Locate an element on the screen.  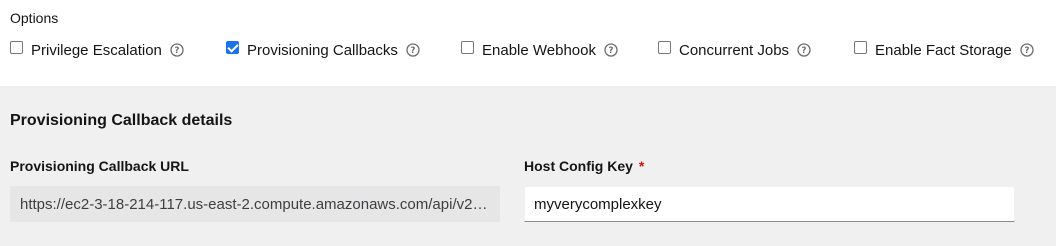
option-enable-fact-storage: Enable Fact Storage ? is located at coordinates (944, 50).